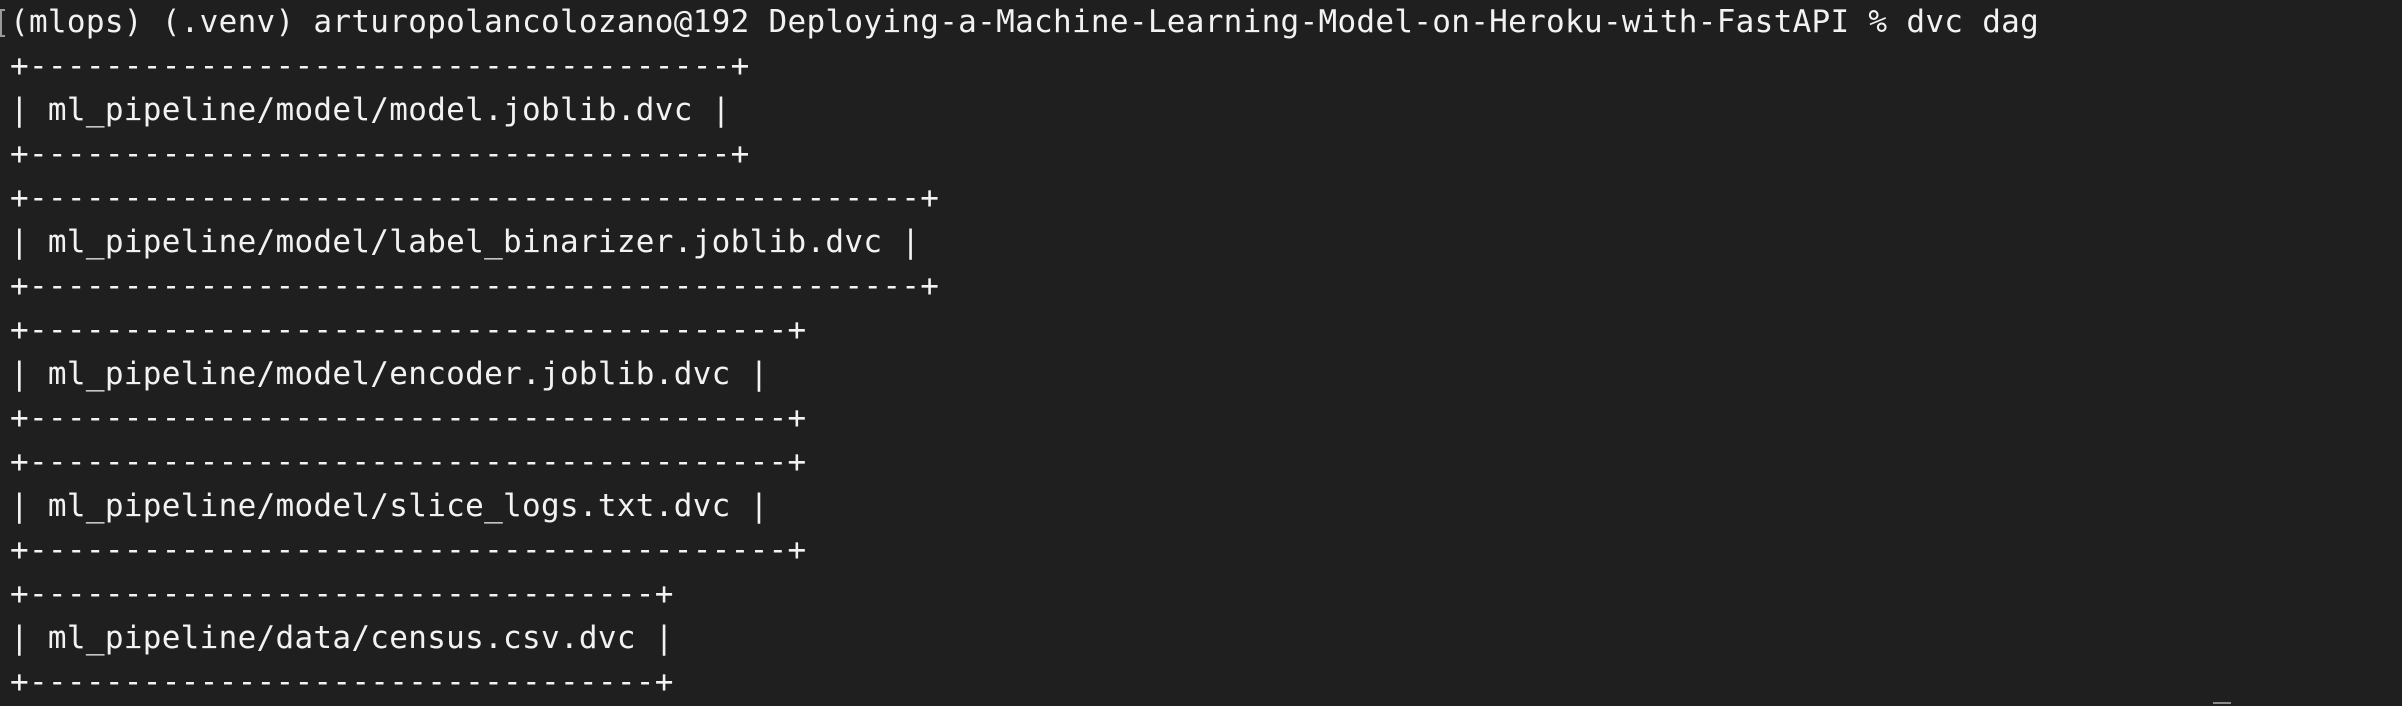 Image resolution: width=2402 pixels, height=706 pixels. What do you see at coordinates (370, 110) in the screenshot?
I see `dag-node-1-label: | ml_pipeline/model/model.joblib.dvc |` at bounding box center [370, 110].